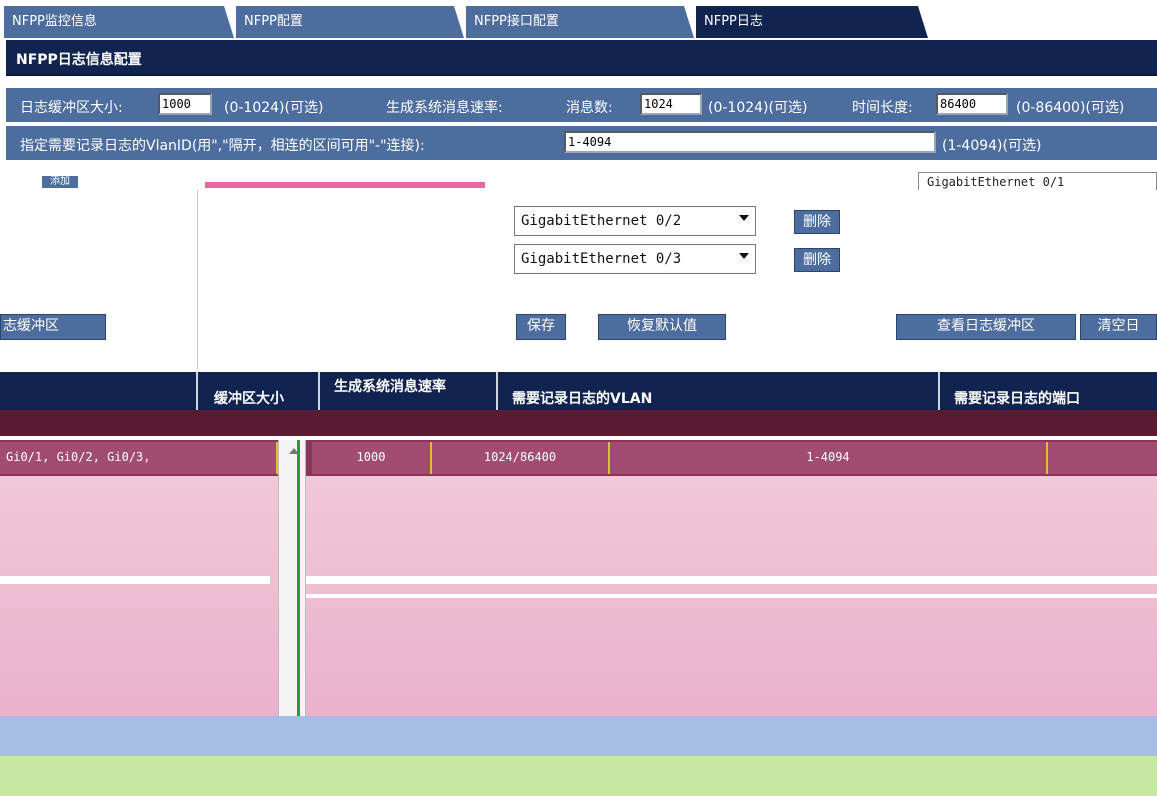 This screenshot has height=796, width=1157. What do you see at coordinates (750, 142) in the screenshot?
I see `vlan-input` at bounding box center [750, 142].